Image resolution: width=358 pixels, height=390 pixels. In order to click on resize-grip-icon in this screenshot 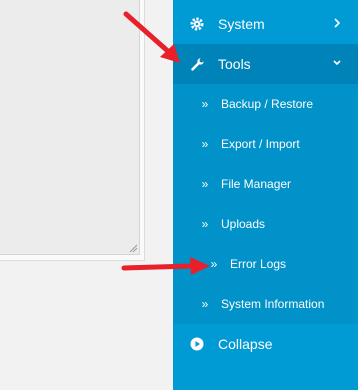, I will do `click(133, 248)`.